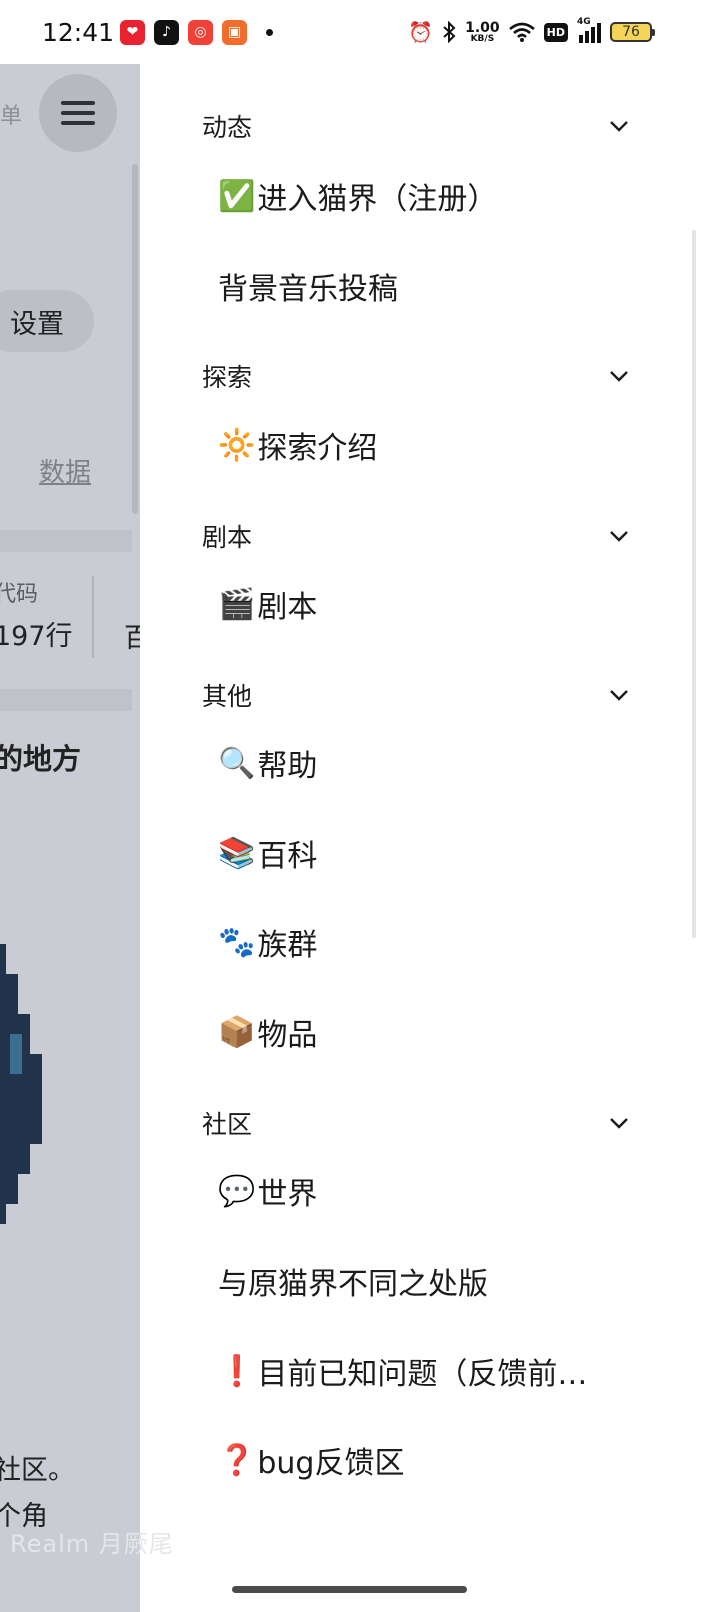 The image size is (720, 1612). Describe the element at coordinates (416, 126) in the screenshot. I see `section-header-dongtai: 动态` at that location.